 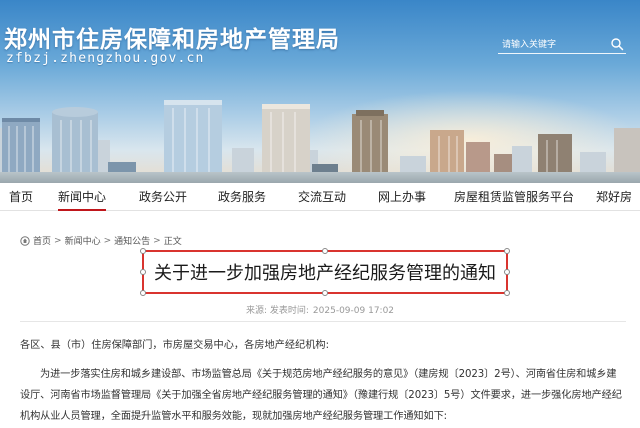 I want to click on article-title-selection: 关于进一步加强房地产经纪服务管理的通知, so click(x=325, y=272).